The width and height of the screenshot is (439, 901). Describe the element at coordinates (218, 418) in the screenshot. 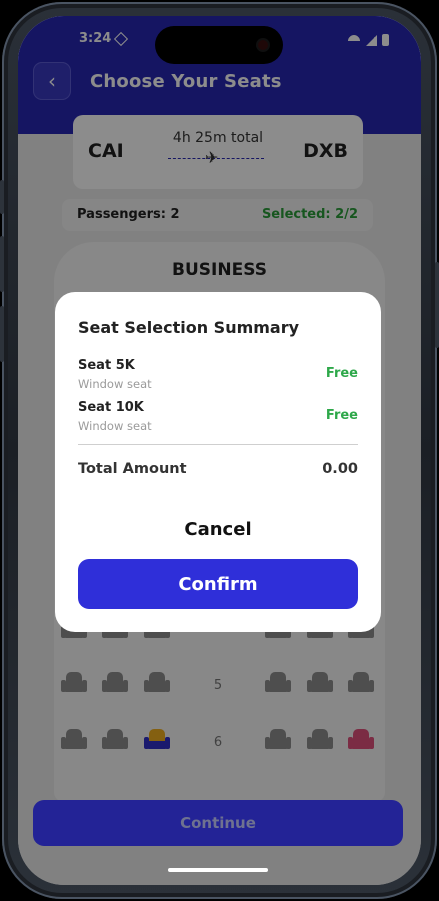

I see `seat-summary-item: Seat 10K Window seat Free` at that location.